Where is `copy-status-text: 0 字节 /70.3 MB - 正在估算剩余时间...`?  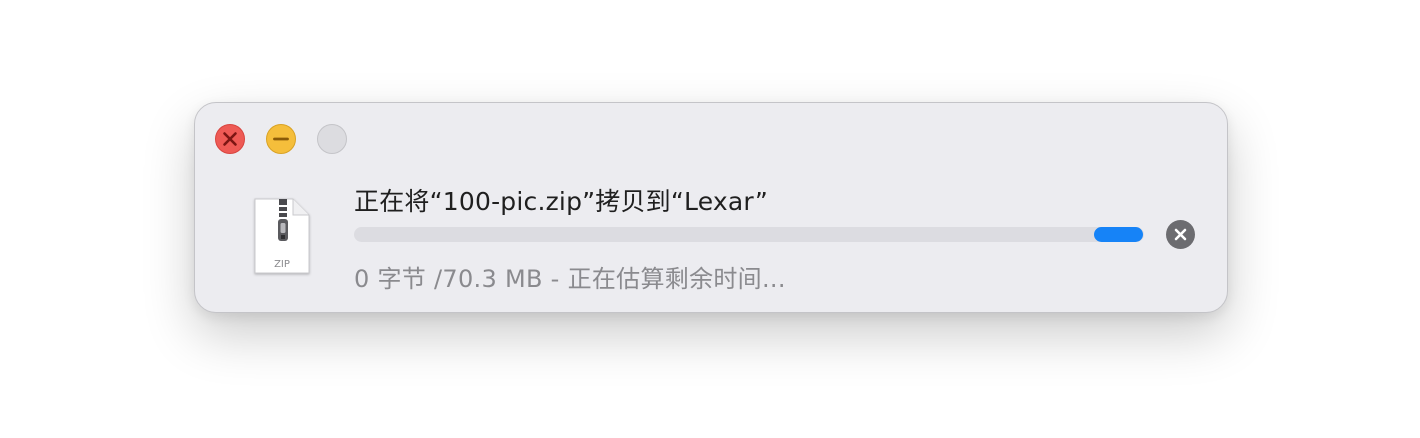 copy-status-text: 0 字节 /70.3 MB - 正在估算剩余时间... is located at coordinates (570, 279).